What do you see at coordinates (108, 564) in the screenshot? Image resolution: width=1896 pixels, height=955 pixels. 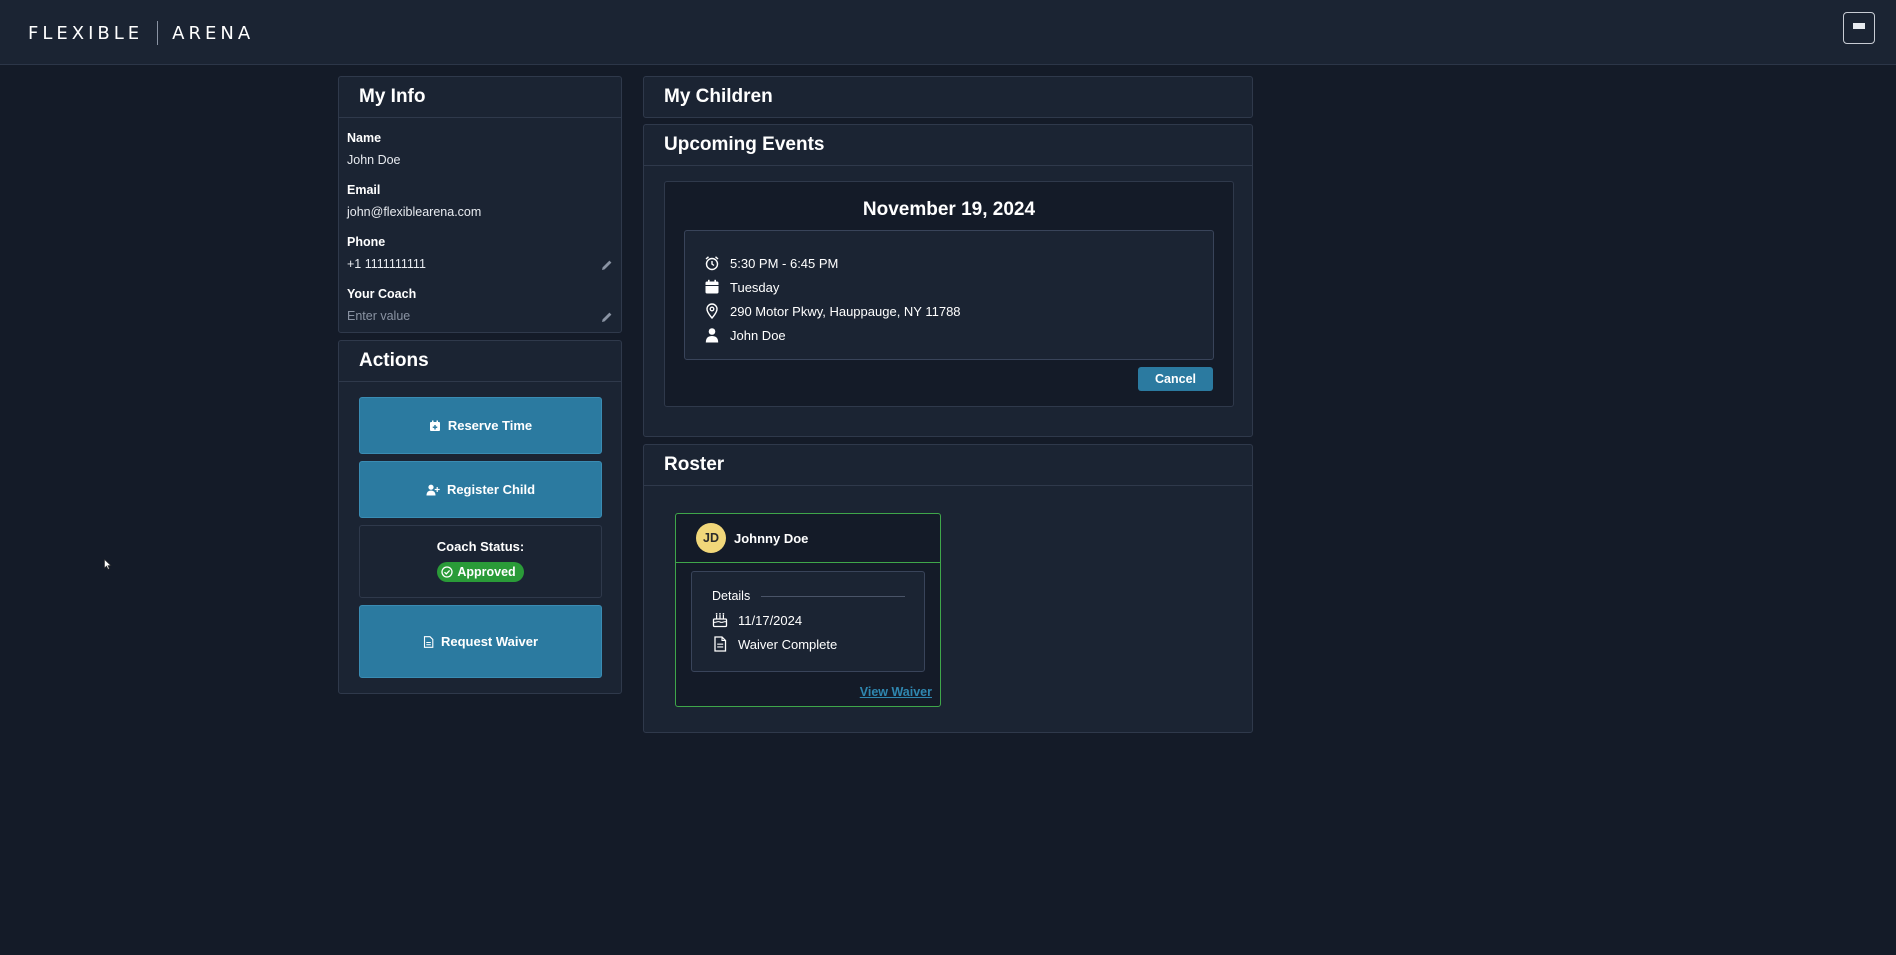 I see `mouse-cursor-icon` at bounding box center [108, 564].